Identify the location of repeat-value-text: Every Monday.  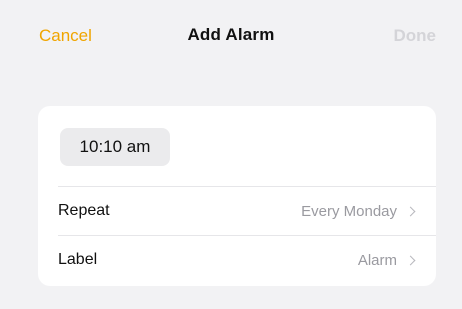
(349, 211).